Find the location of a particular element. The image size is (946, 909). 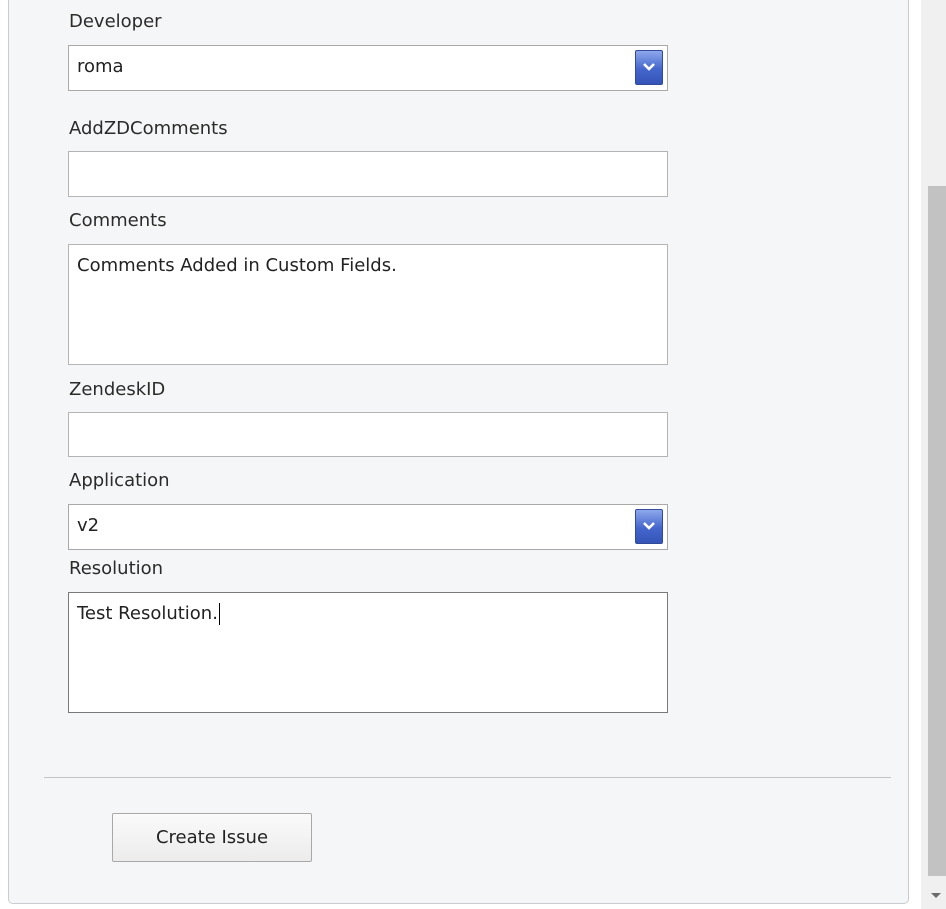

developer-dropdown-button is located at coordinates (649, 67).